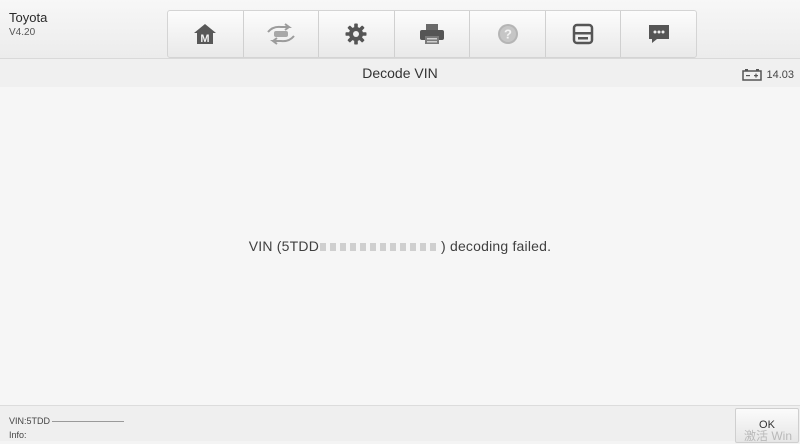 The image size is (800, 444). I want to click on help-icon: ?, so click(507, 34).